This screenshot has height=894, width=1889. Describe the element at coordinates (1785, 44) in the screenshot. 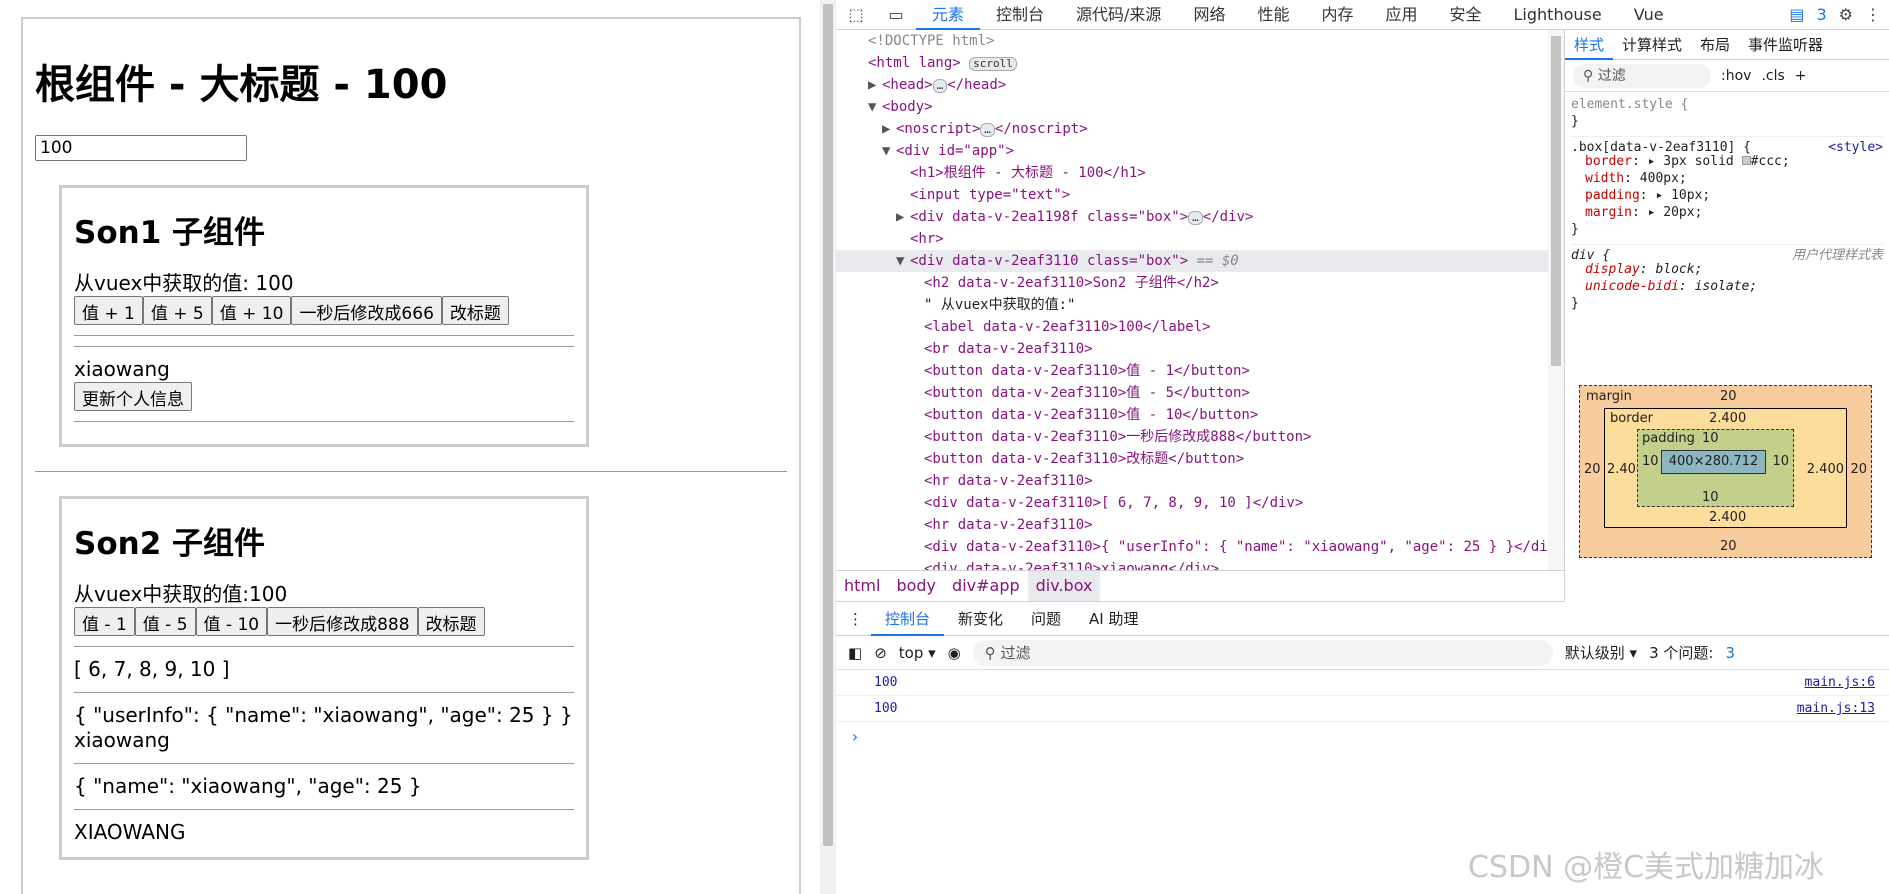

I see `tab-event-listeners: 事件监听器` at that location.